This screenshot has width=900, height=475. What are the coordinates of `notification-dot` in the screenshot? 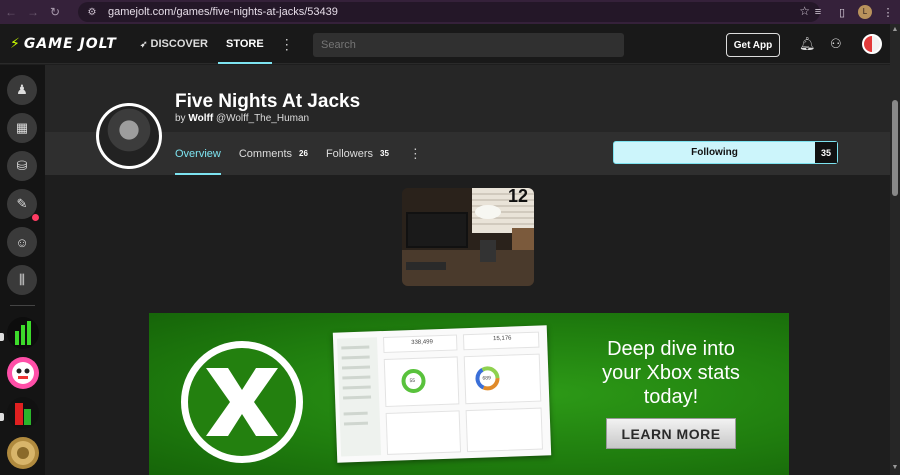 It's located at (35, 217).